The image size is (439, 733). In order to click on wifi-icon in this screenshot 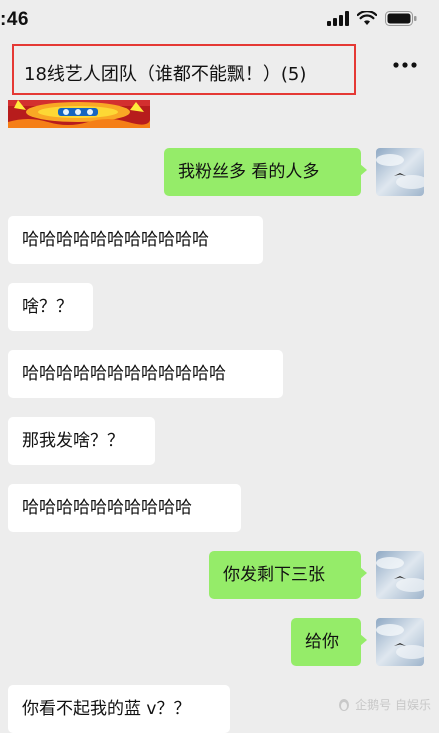, I will do `click(367, 18)`.